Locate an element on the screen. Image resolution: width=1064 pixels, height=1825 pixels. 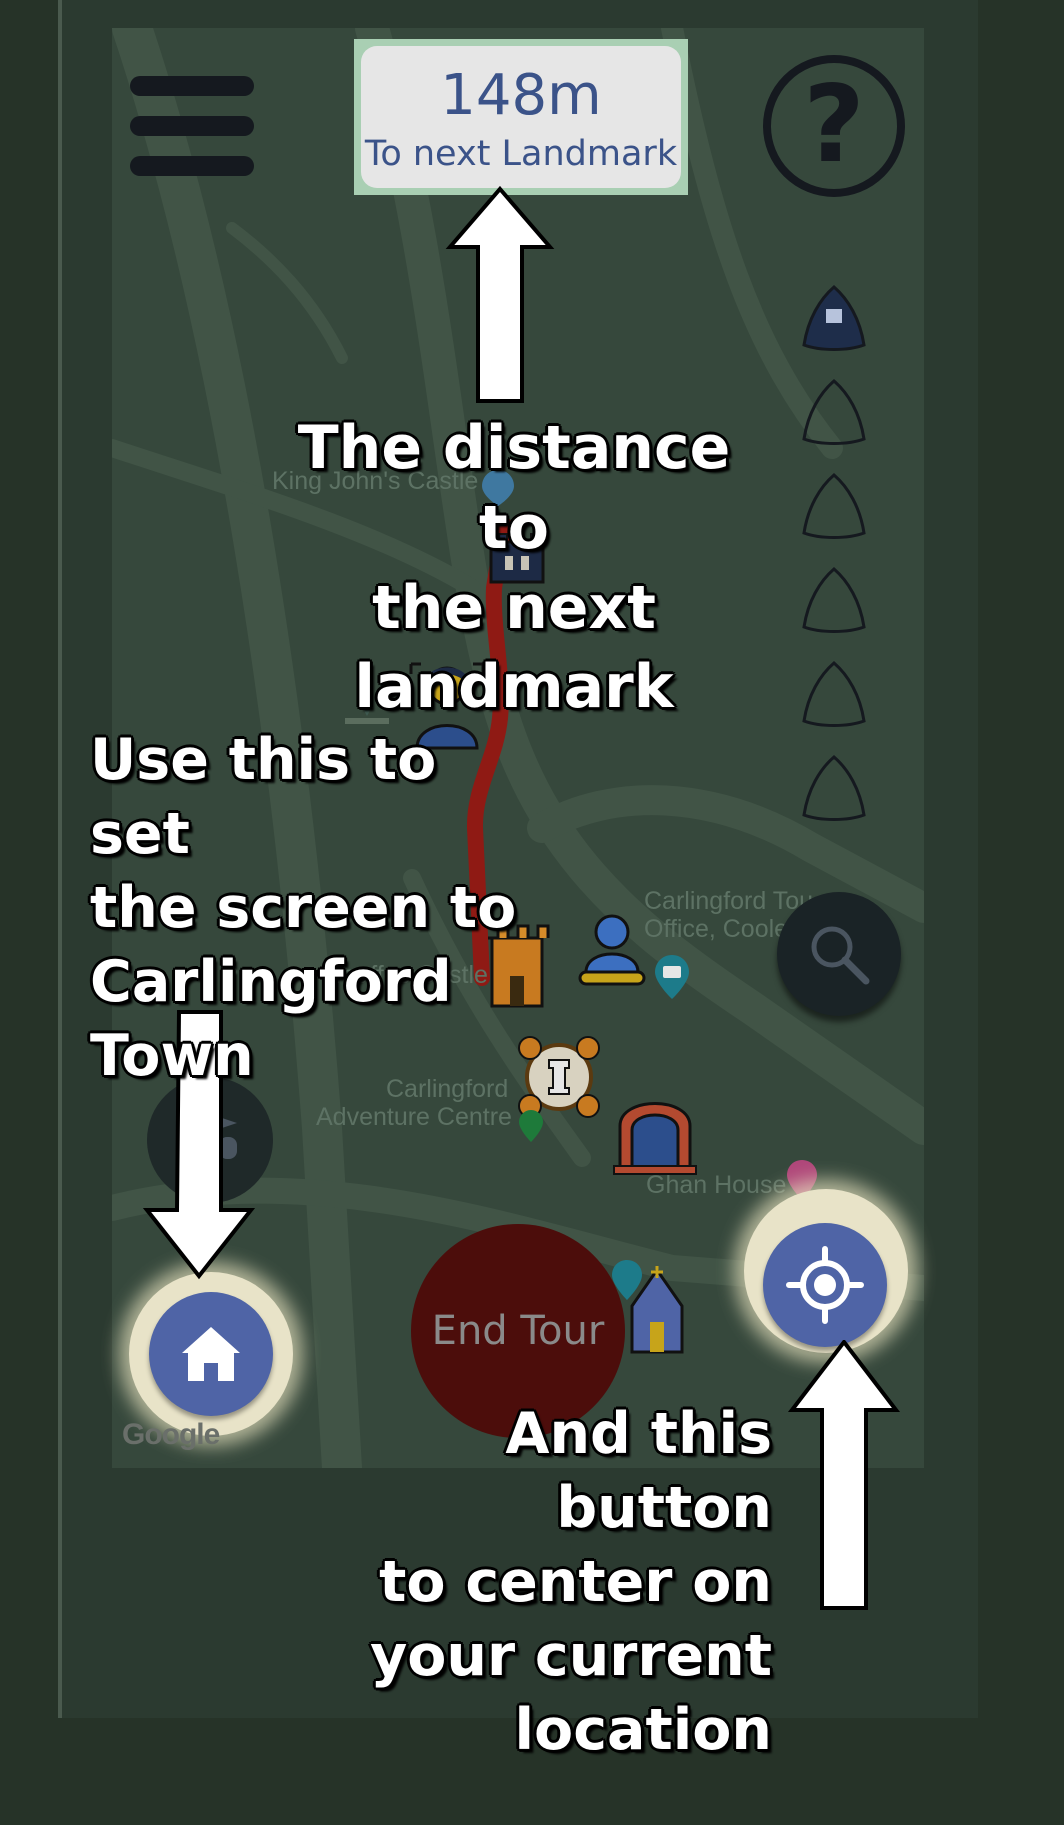
landmark-progress is located at coordinates (838, 567).